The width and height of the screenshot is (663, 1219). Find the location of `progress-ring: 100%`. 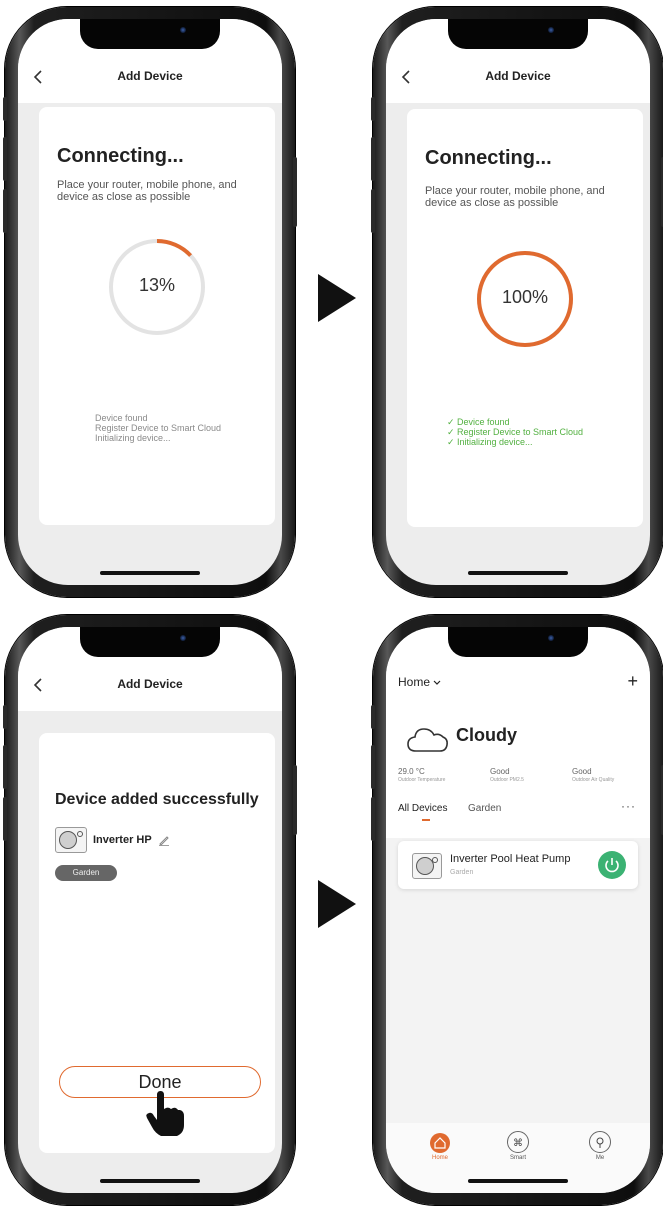

progress-ring: 100% is located at coordinates (525, 299).